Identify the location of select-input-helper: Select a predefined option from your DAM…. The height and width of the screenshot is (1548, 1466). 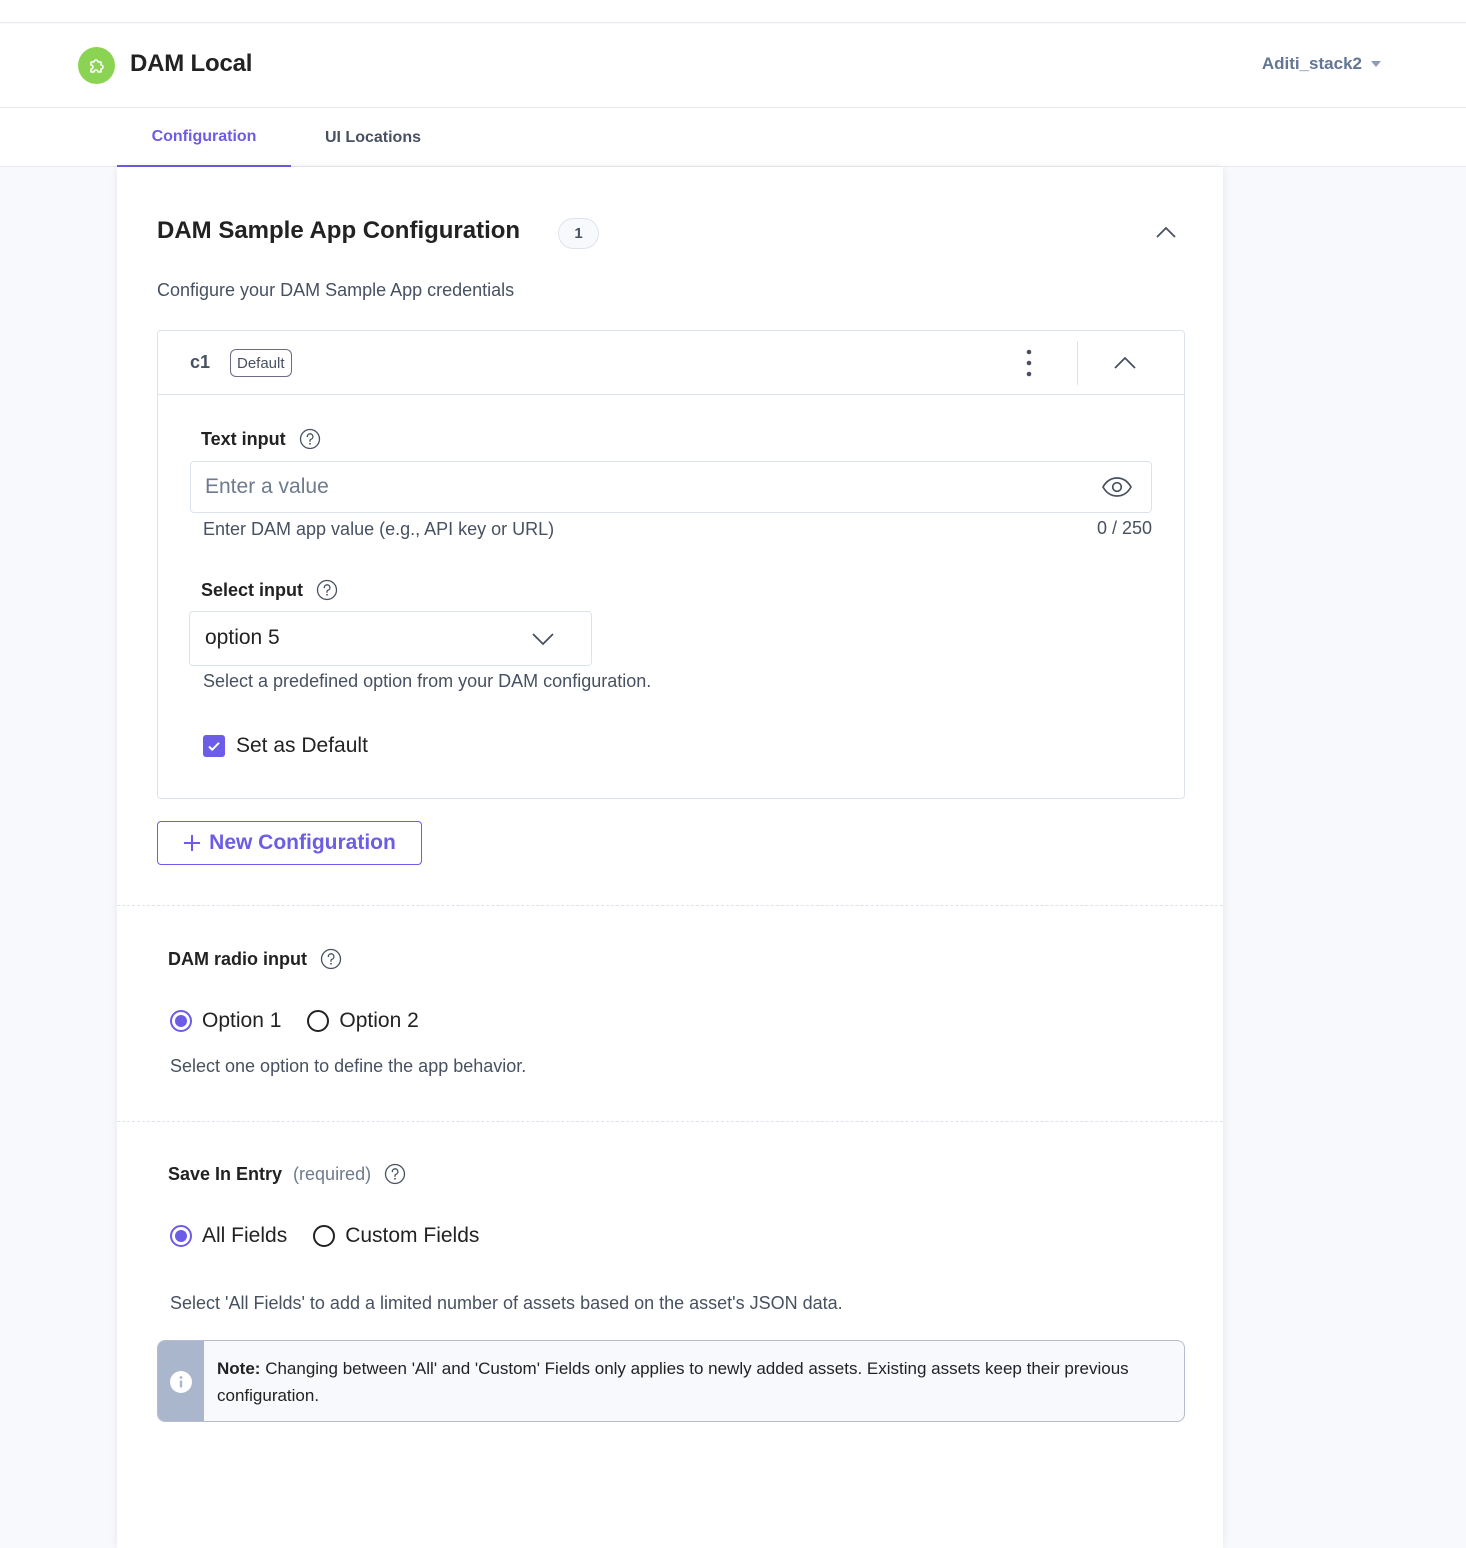
(427, 681).